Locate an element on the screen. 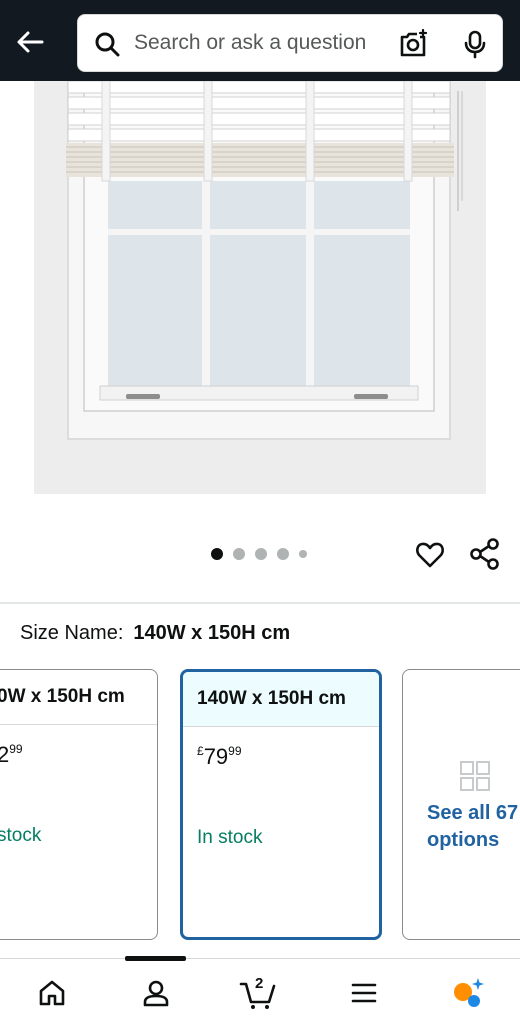  back-arrow-icon is located at coordinates (30, 42).